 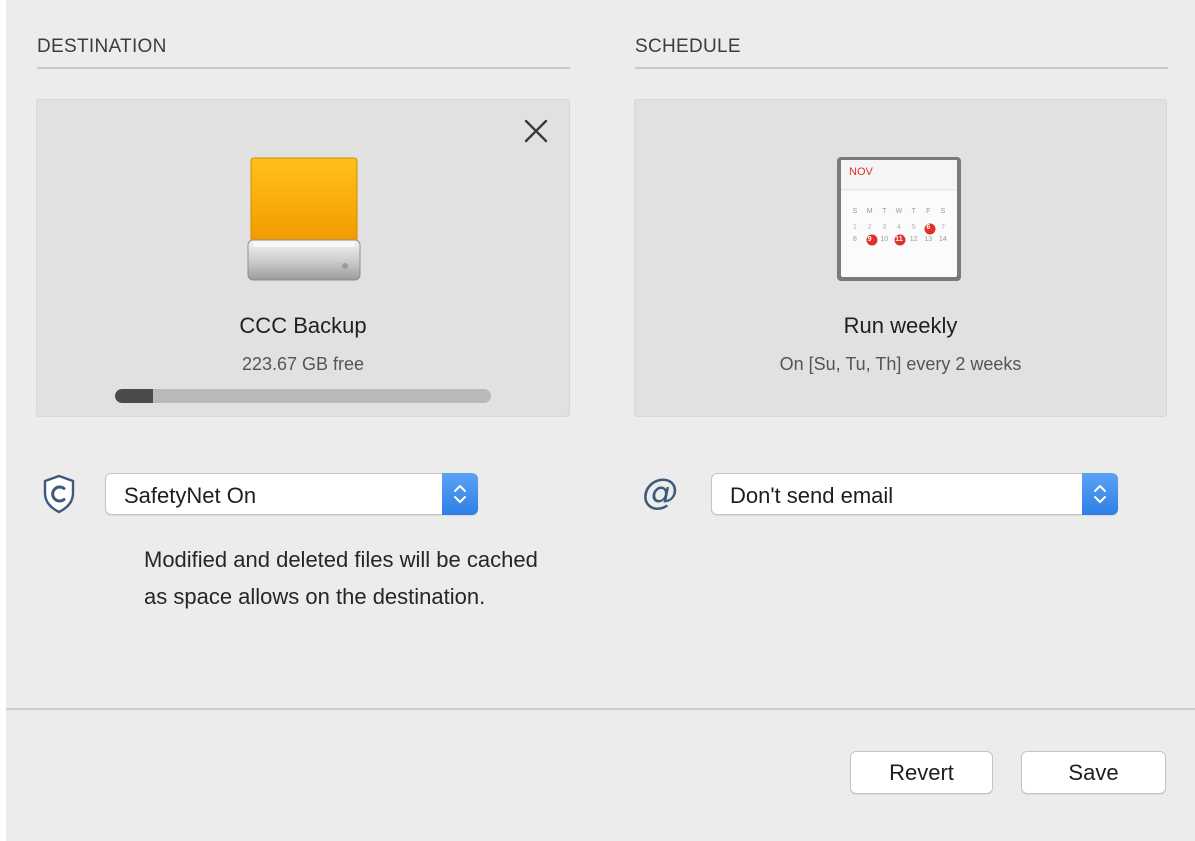 What do you see at coordinates (901, 68) in the screenshot?
I see `schedule-divider` at bounding box center [901, 68].